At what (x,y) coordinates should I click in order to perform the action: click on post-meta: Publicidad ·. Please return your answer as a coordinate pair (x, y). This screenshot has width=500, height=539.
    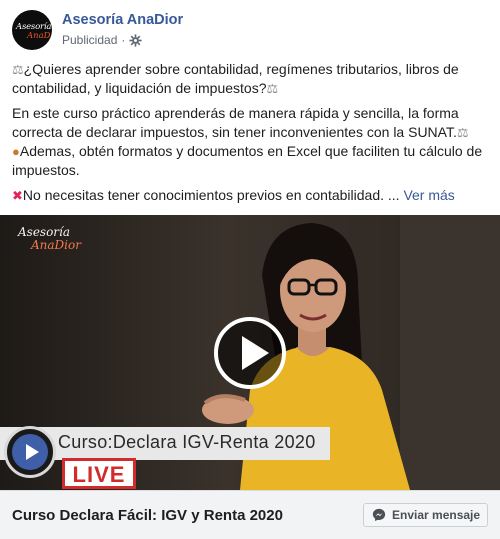
    Looking at the image, I should click on (102, 40).